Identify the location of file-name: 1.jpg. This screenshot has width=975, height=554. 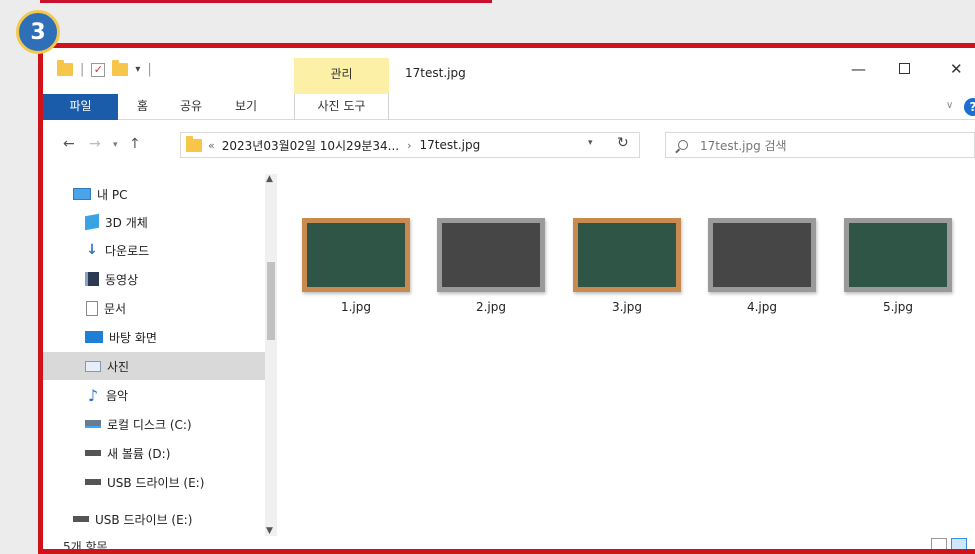
(356, 307).